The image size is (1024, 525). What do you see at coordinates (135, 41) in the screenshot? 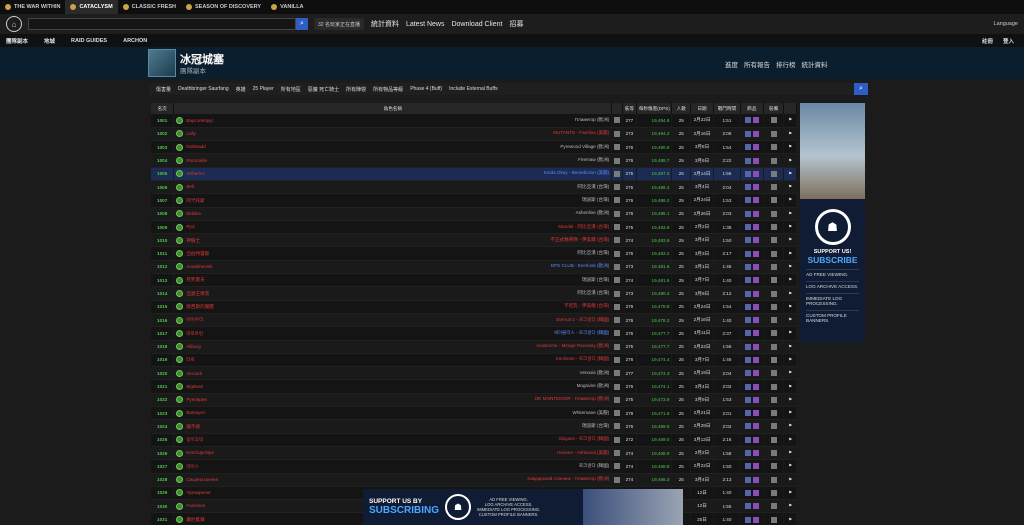
I see `subnav-archon: ARCHON` at bounding box center [135, 41].